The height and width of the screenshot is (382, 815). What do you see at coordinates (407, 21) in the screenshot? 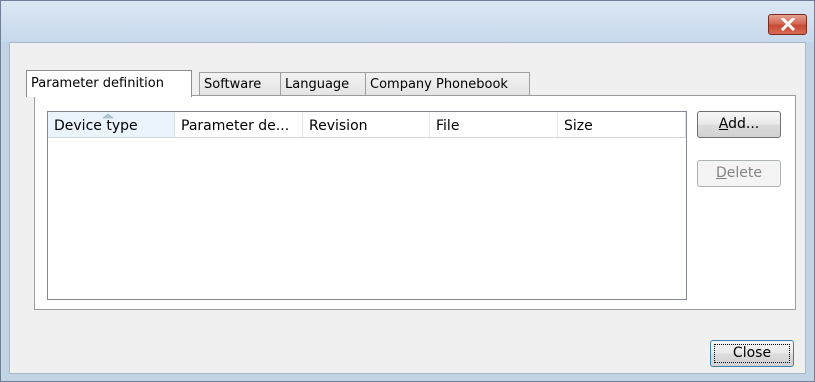
I see `title-bar` at bounding box center [407, 21].